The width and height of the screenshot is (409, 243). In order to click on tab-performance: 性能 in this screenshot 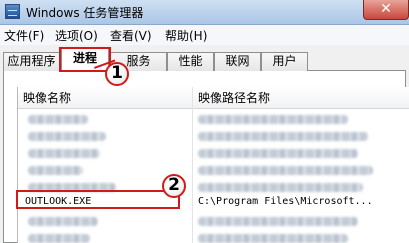, I will do `click(190, 61)`.